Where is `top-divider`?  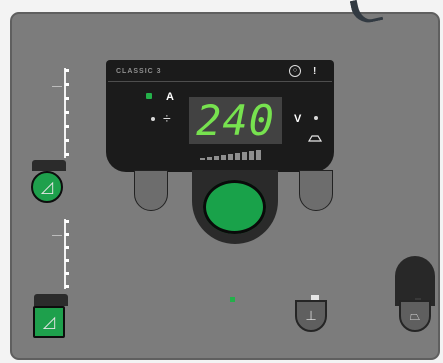
top-divider is located at coordinates (220, 81).